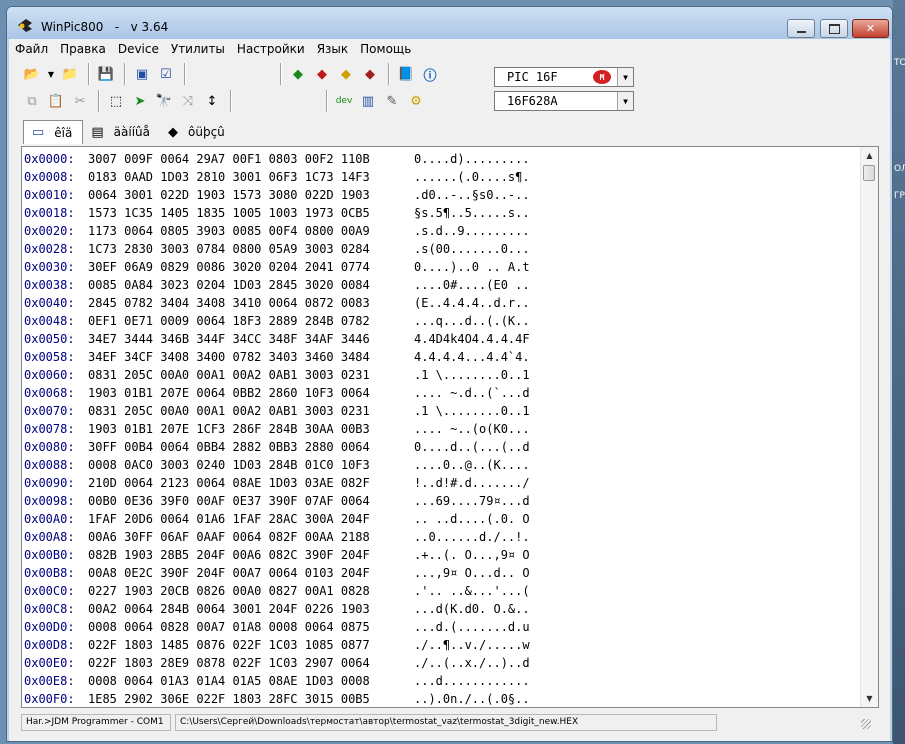 This screenshot has height=744, width=905. What do you see at coordinates (229, 213) in the screenshot?
I see `row-hex-words: 1573 1C35 1405 1835 1005 1003 1973 0CB5` at bounding box center [229, 213].